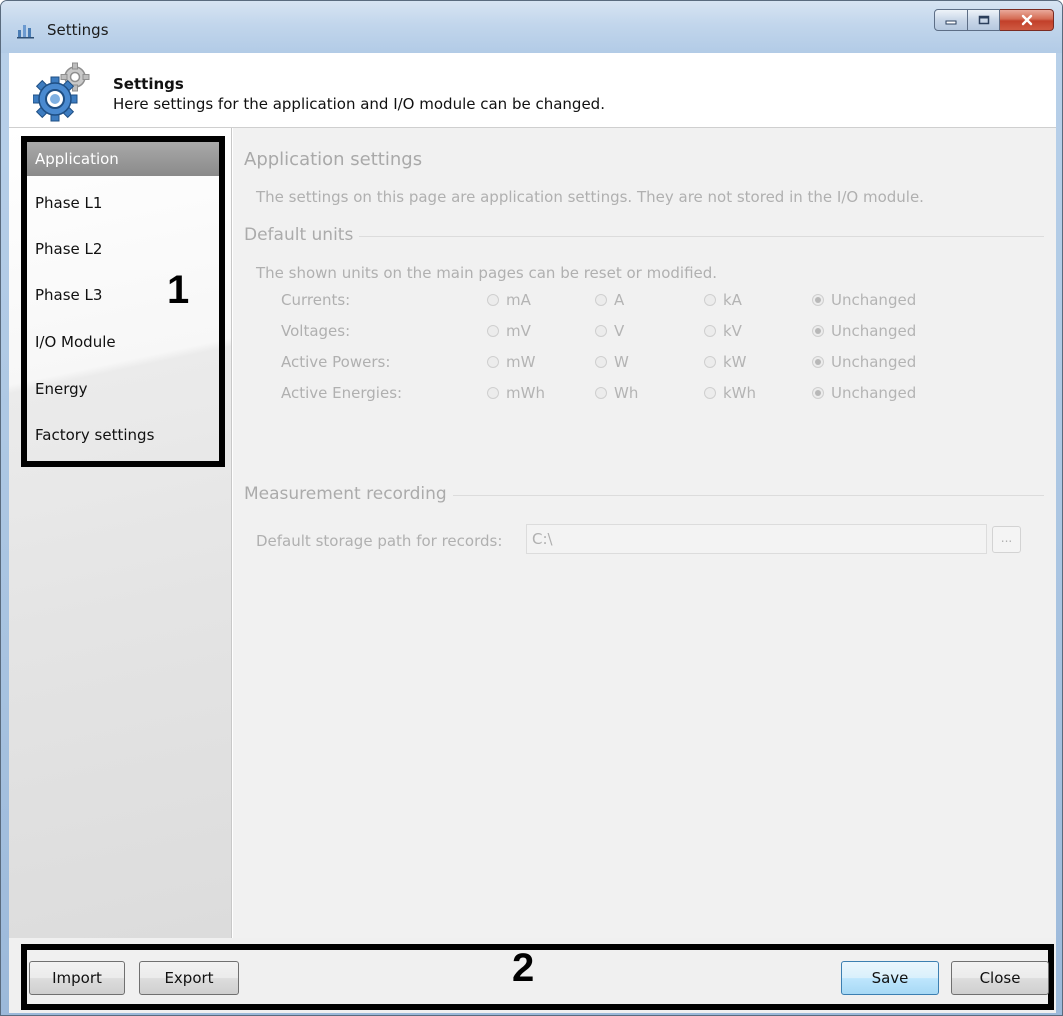 The width and height of the screenshot is (1063, 1016). Describe the element at coordinates (77, 978) in the screenshot. I see `import-button: Import` at that location.